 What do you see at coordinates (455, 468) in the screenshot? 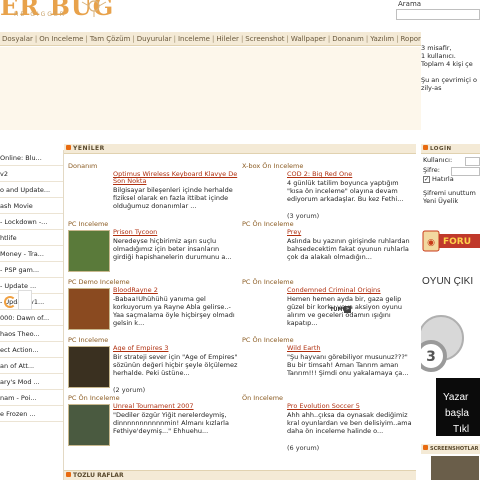
I see `screenshot-thumbnail` at bounding box center [455, 468].